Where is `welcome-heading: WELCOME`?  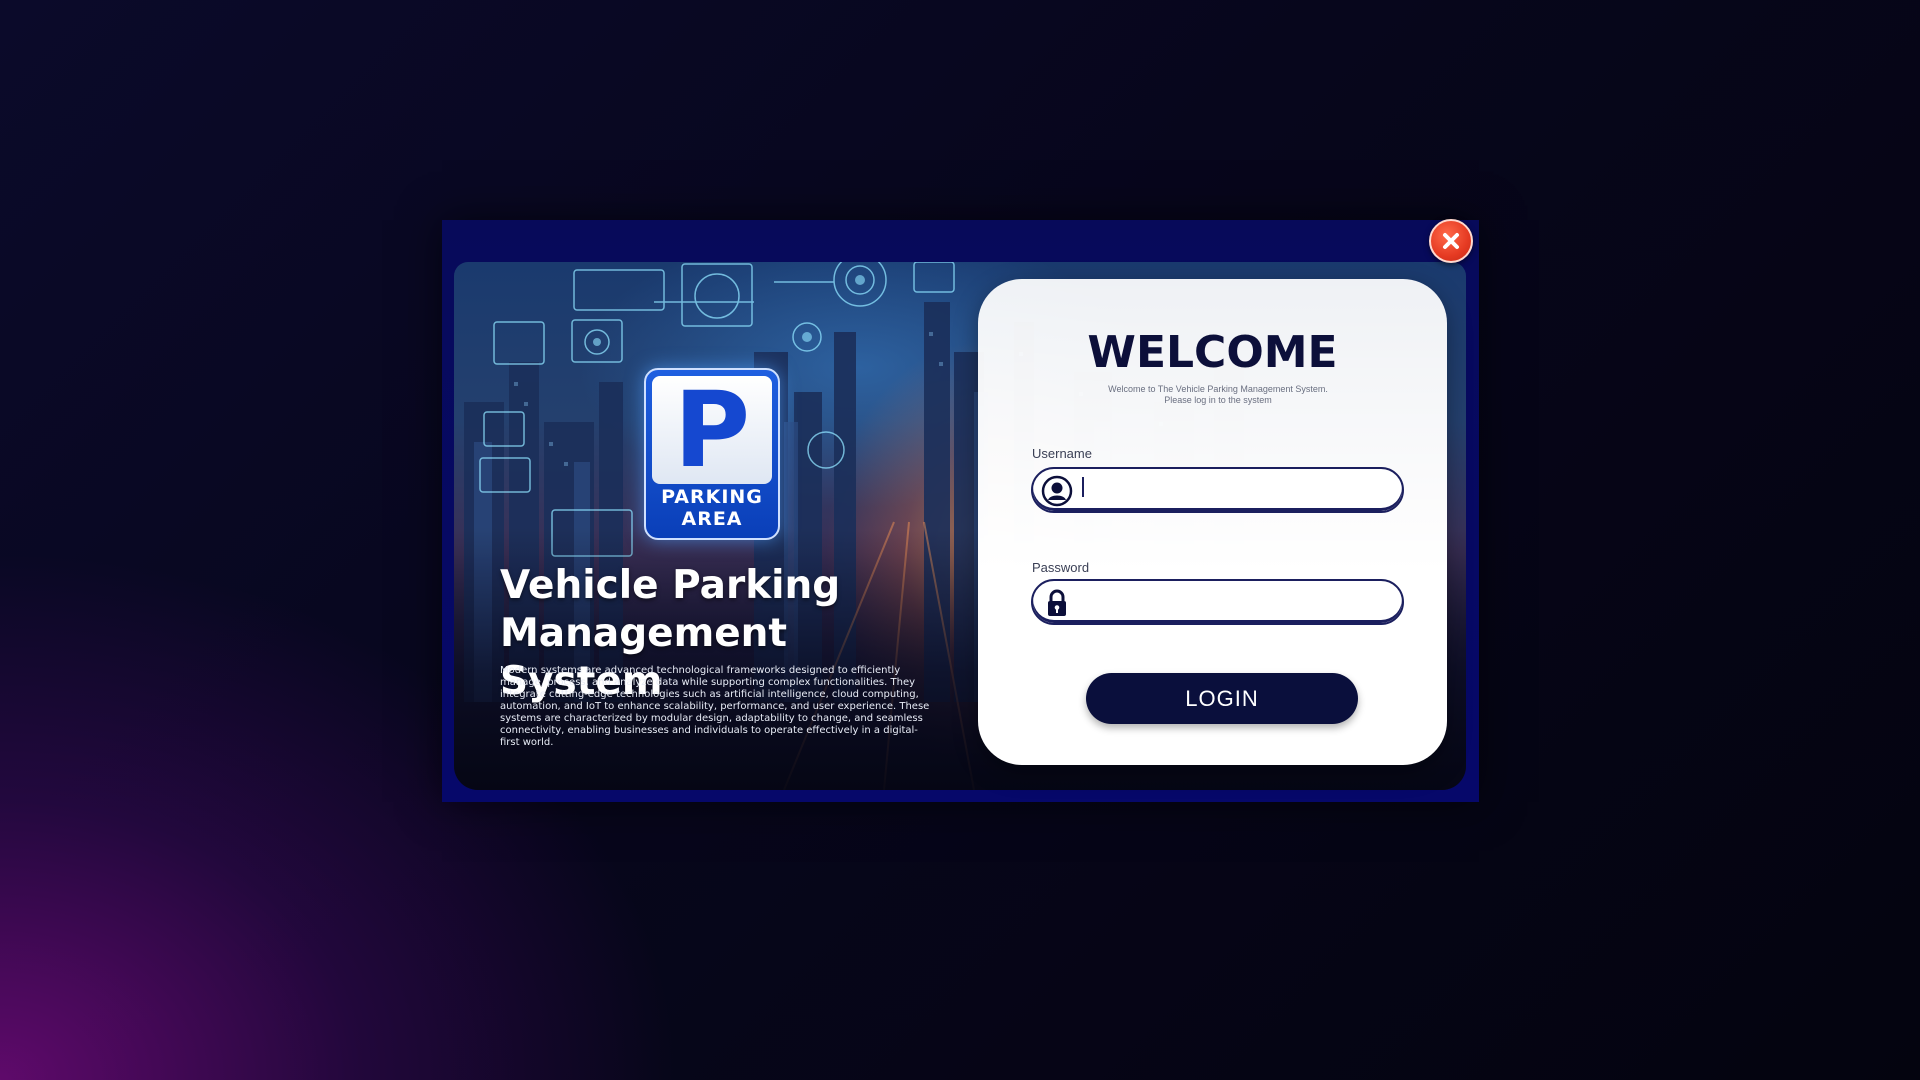
welcome-heading: WELCOME is located at coordinates (1212, 352).